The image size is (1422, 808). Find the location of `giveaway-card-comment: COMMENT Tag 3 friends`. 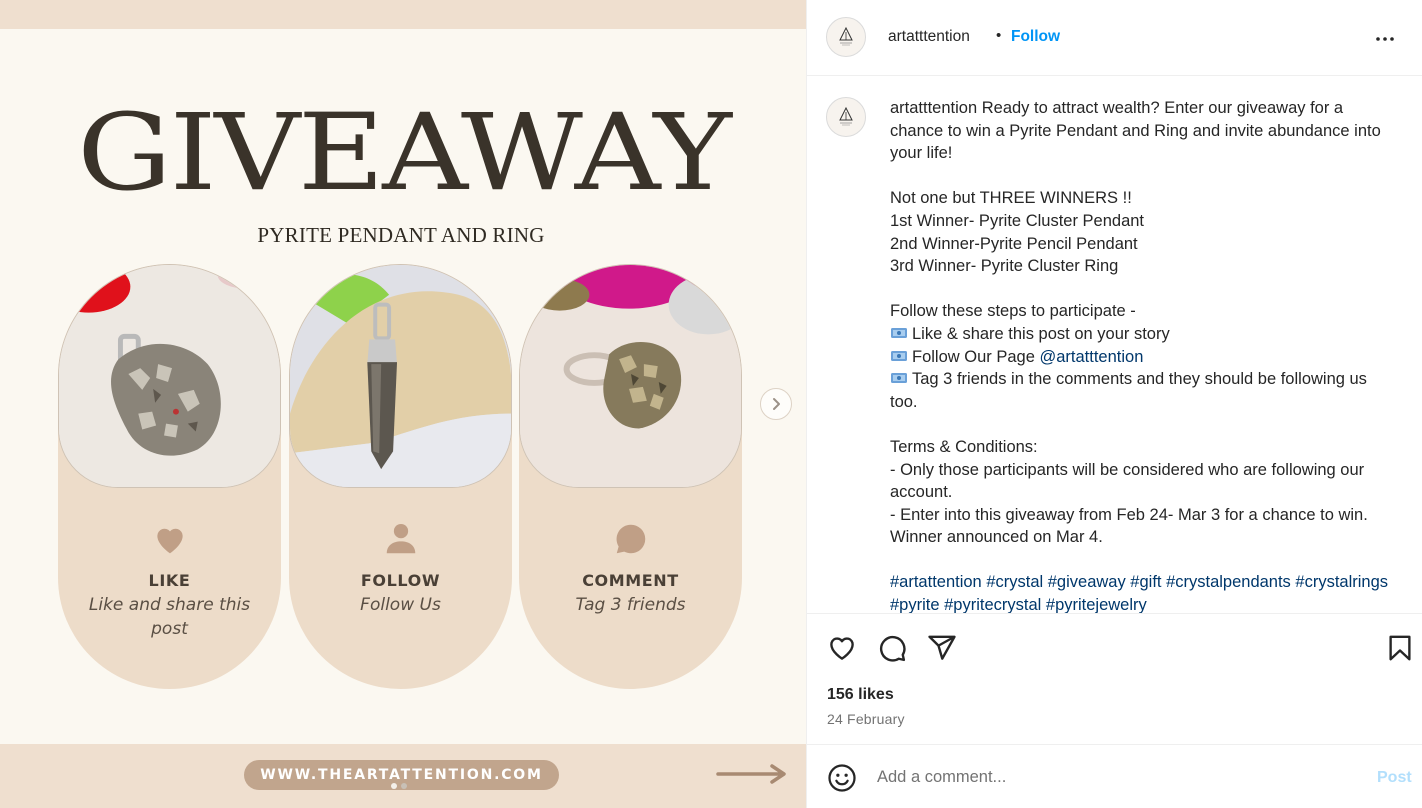

giveaway-card-comment: COMMENT Tag 3 friends is located at coordinates (630, 476).